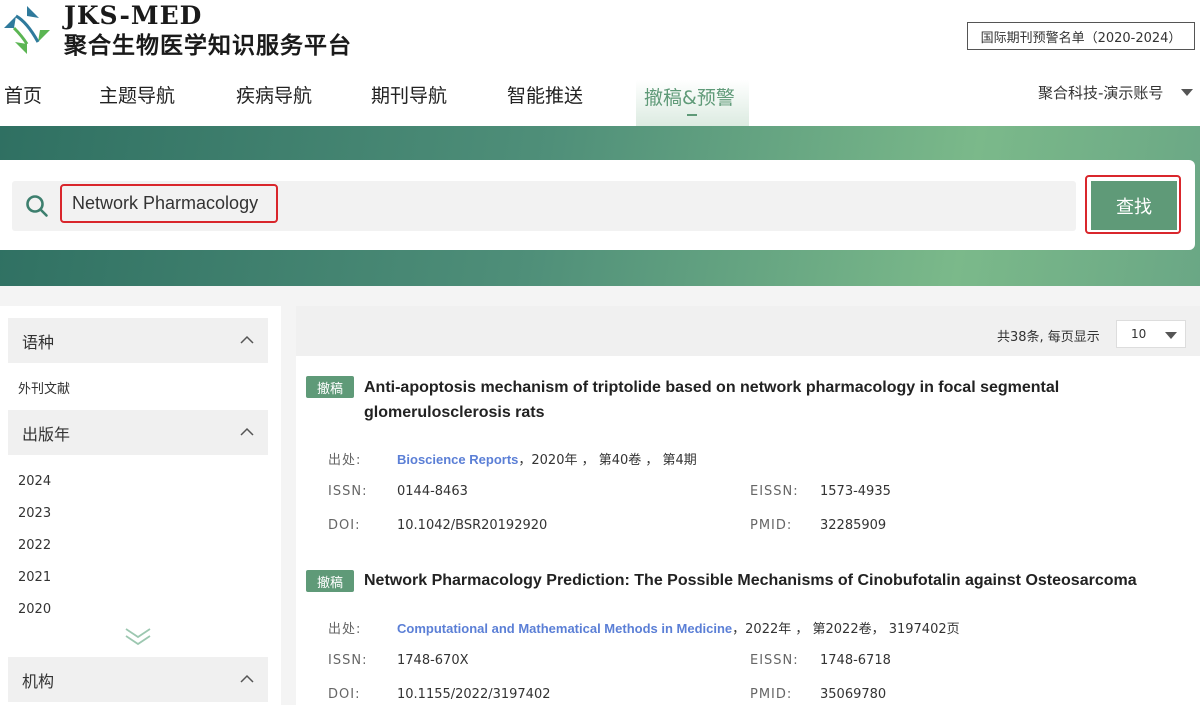 This screenshot has height=705, width=1200. What do you see at coordinates (846, 629) in the screenshot?
I see `source-detail: ，2022年 ， 第2022卷， 3197402页` at bounding box center [846, 629].